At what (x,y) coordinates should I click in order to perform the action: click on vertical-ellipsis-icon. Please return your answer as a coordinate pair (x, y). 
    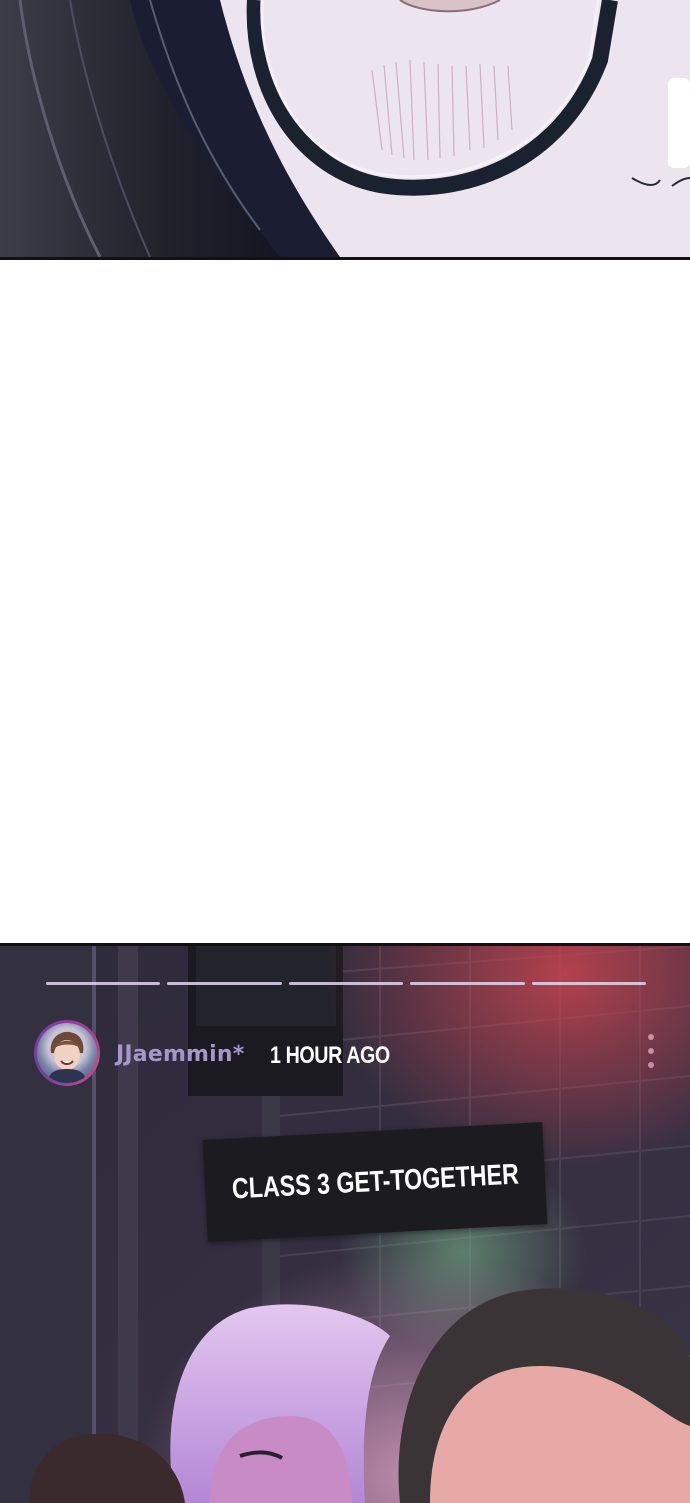
    Looking at the image, I should click on (651, 1051).